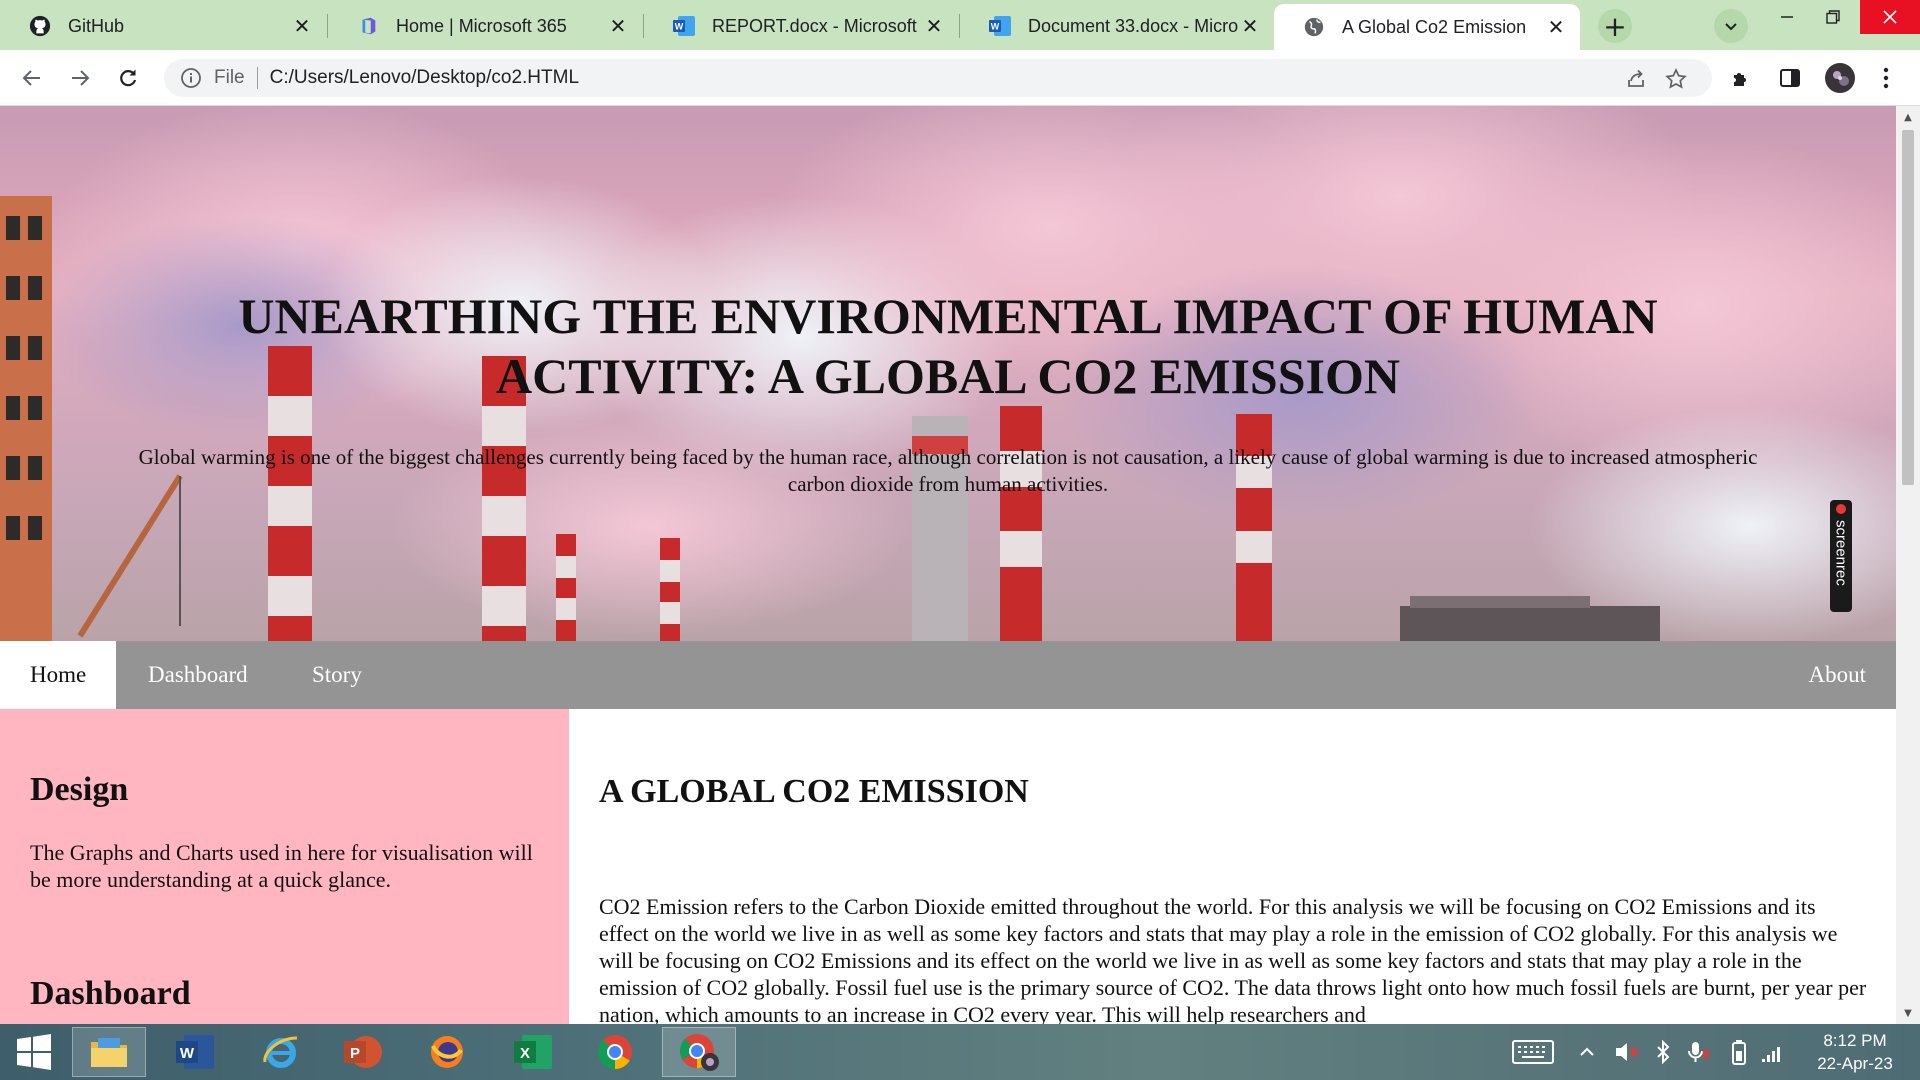 The image size is (1920, 1080). I want to click on taskbar-word: W, so click(195, 1052).